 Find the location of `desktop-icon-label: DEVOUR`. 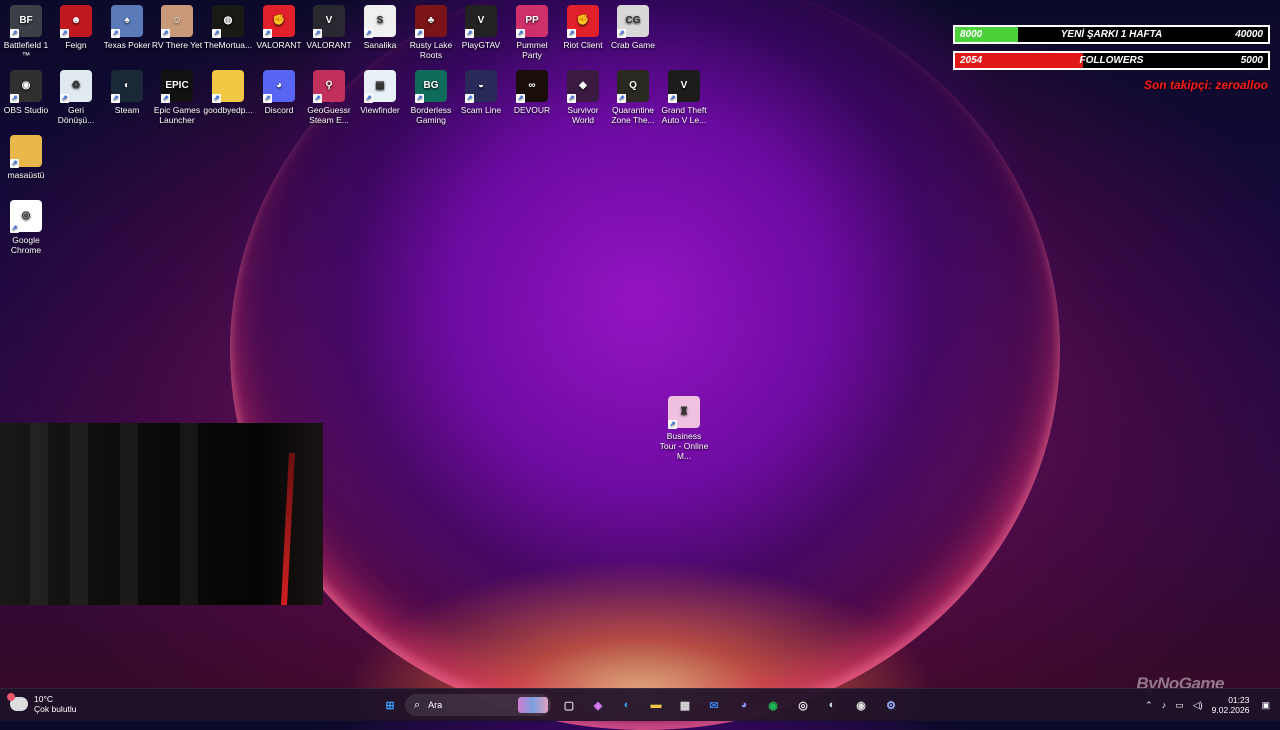

desktop-icon-label: DEVOUR is located at coordinates (532, 110).